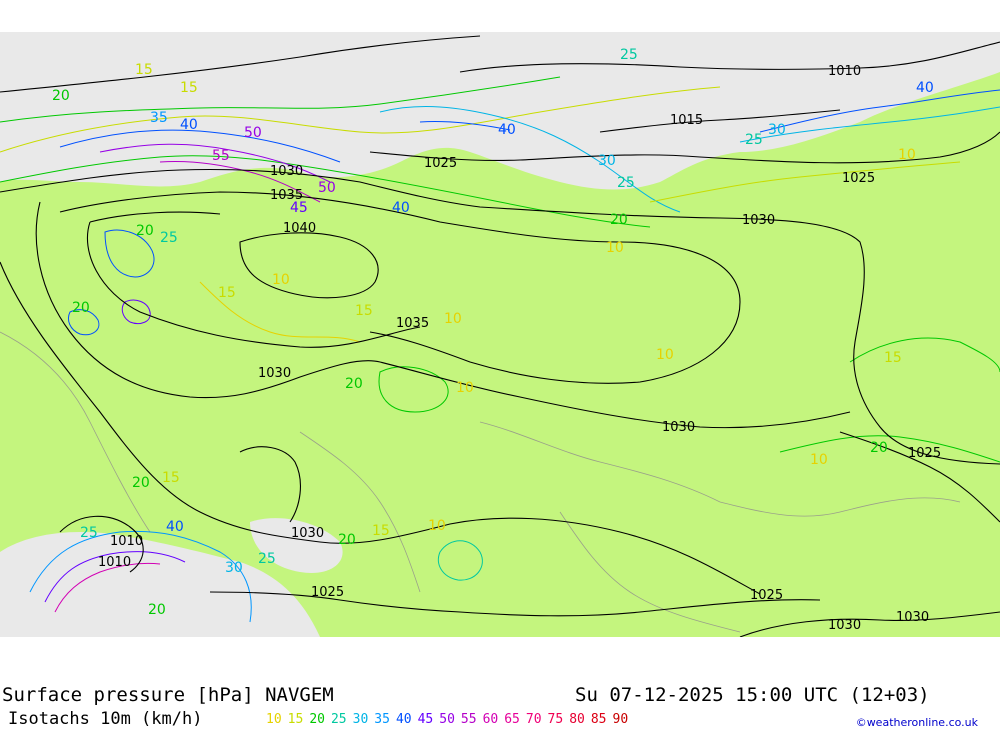 This screenshot has height=733, width=1000. What do you see at coordinates (490, 719) in the screenshot?
I see `legend-value-60: 60` at bounding box center [490, 719].